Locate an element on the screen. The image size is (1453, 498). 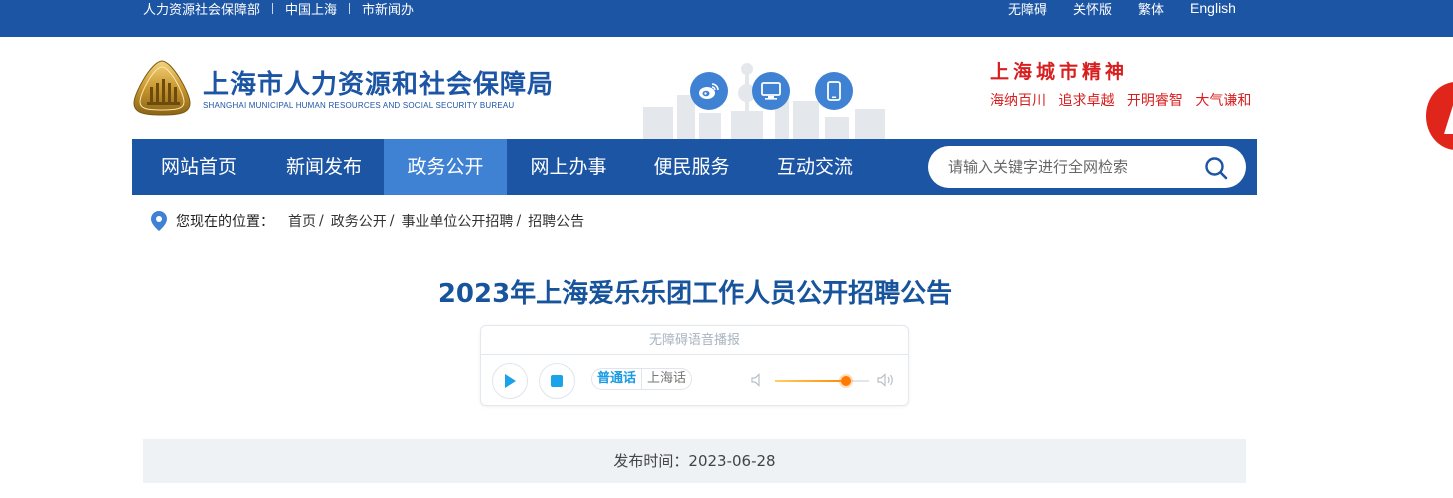
location-pin-icon is located at coordinates (159, 221).